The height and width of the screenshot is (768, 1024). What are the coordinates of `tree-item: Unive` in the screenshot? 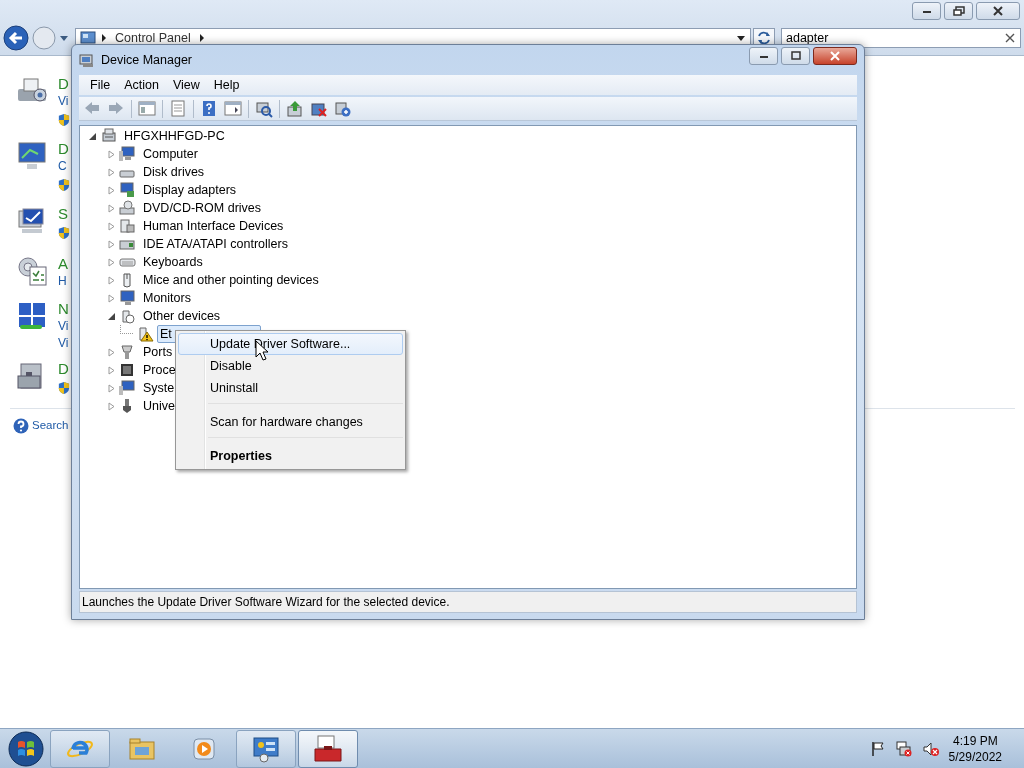 It's located at (159, 406).